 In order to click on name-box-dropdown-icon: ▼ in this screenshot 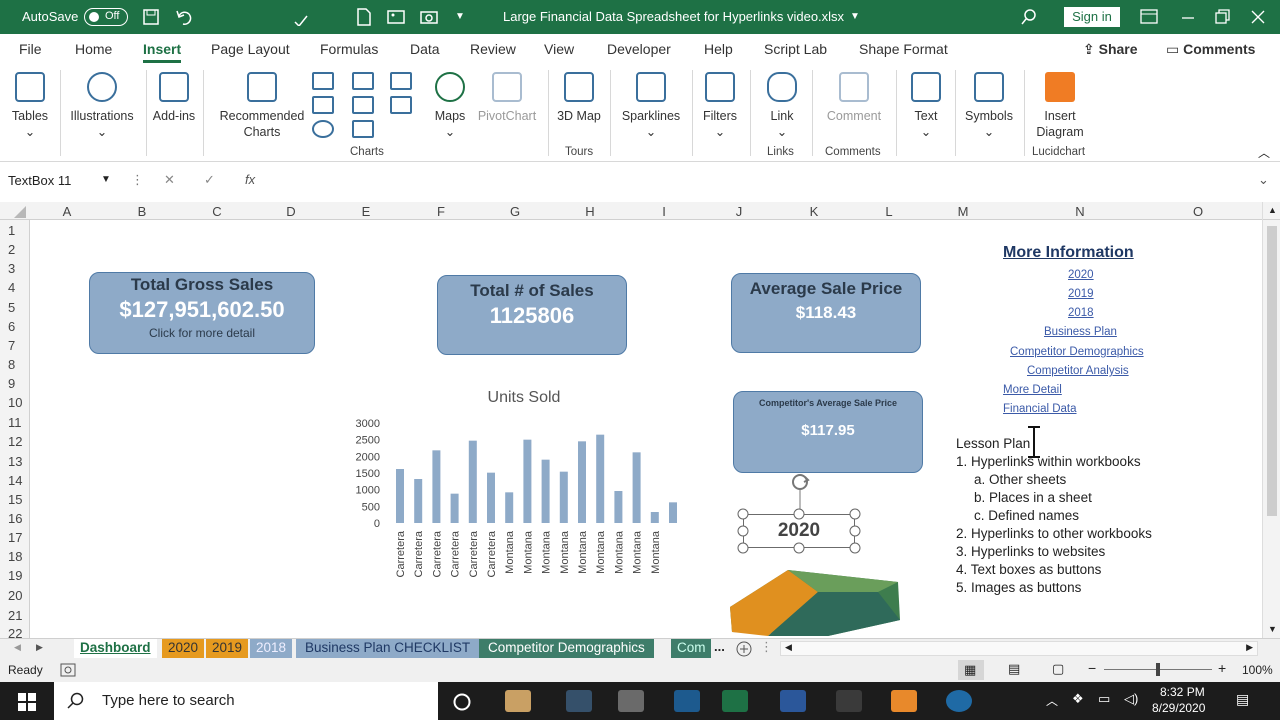, I will do `click(106, 179)`.